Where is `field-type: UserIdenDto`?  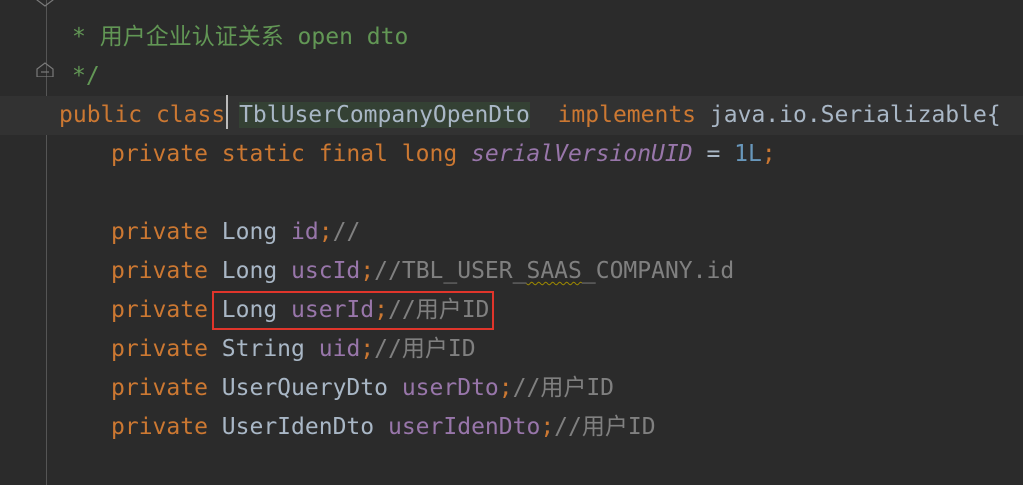
field-type: UserIdenDto is located at coordinates (298, 427).